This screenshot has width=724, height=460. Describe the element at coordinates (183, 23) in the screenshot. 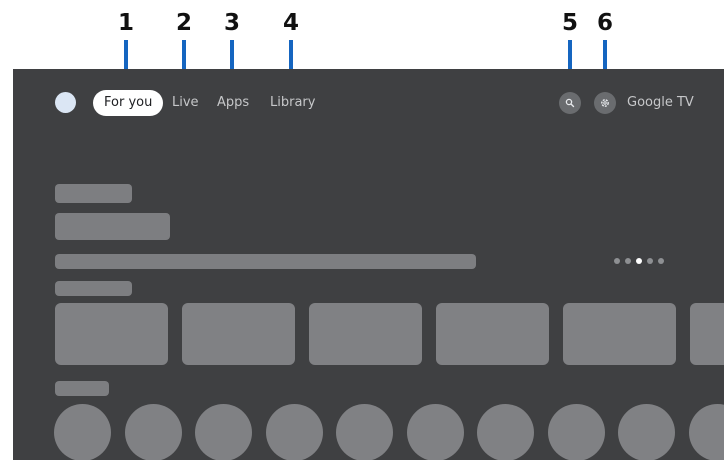

I see `callout-number: 2` at that location.